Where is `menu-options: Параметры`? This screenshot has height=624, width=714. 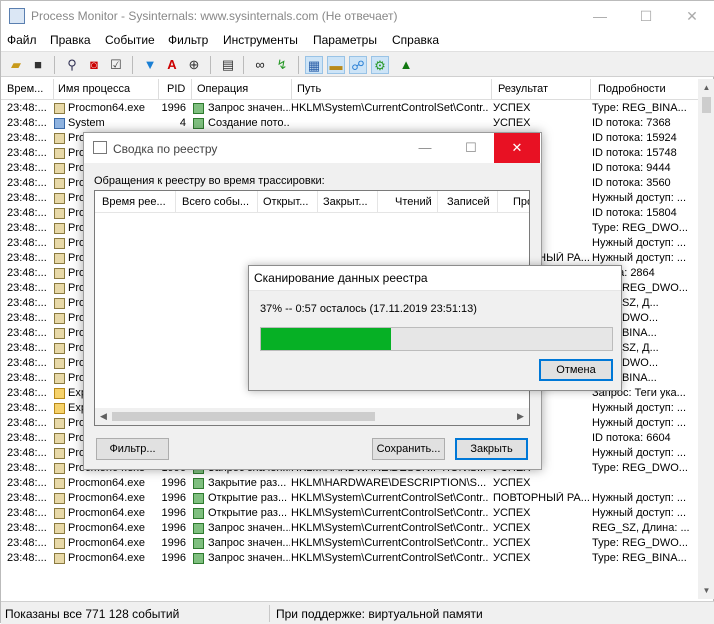 menu-options: Параметры is located at coordinates (345, 40).